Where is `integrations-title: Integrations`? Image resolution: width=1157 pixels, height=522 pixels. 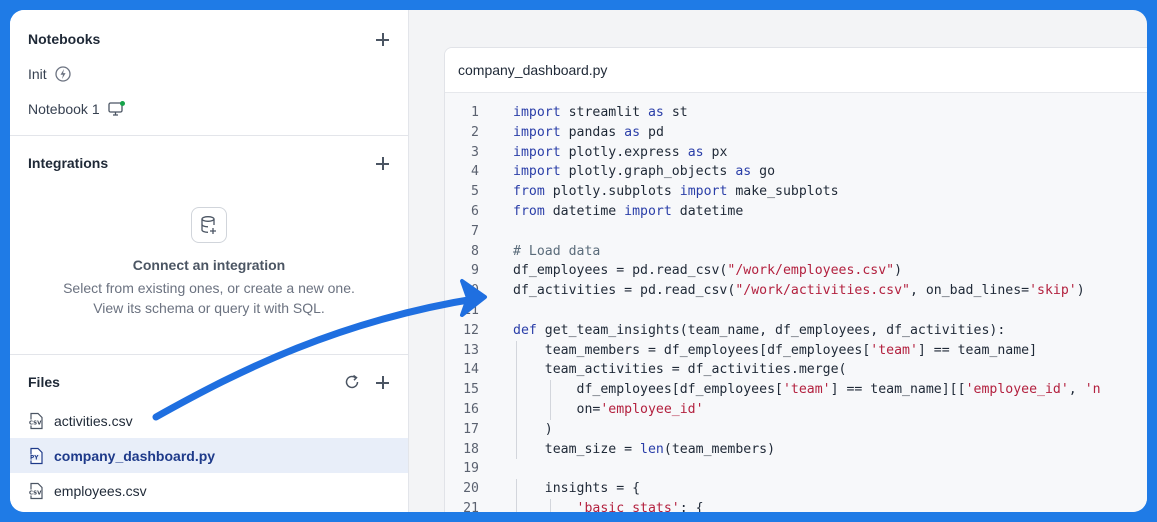
integrations-title: Integrations is located at coordinates (68, 163).